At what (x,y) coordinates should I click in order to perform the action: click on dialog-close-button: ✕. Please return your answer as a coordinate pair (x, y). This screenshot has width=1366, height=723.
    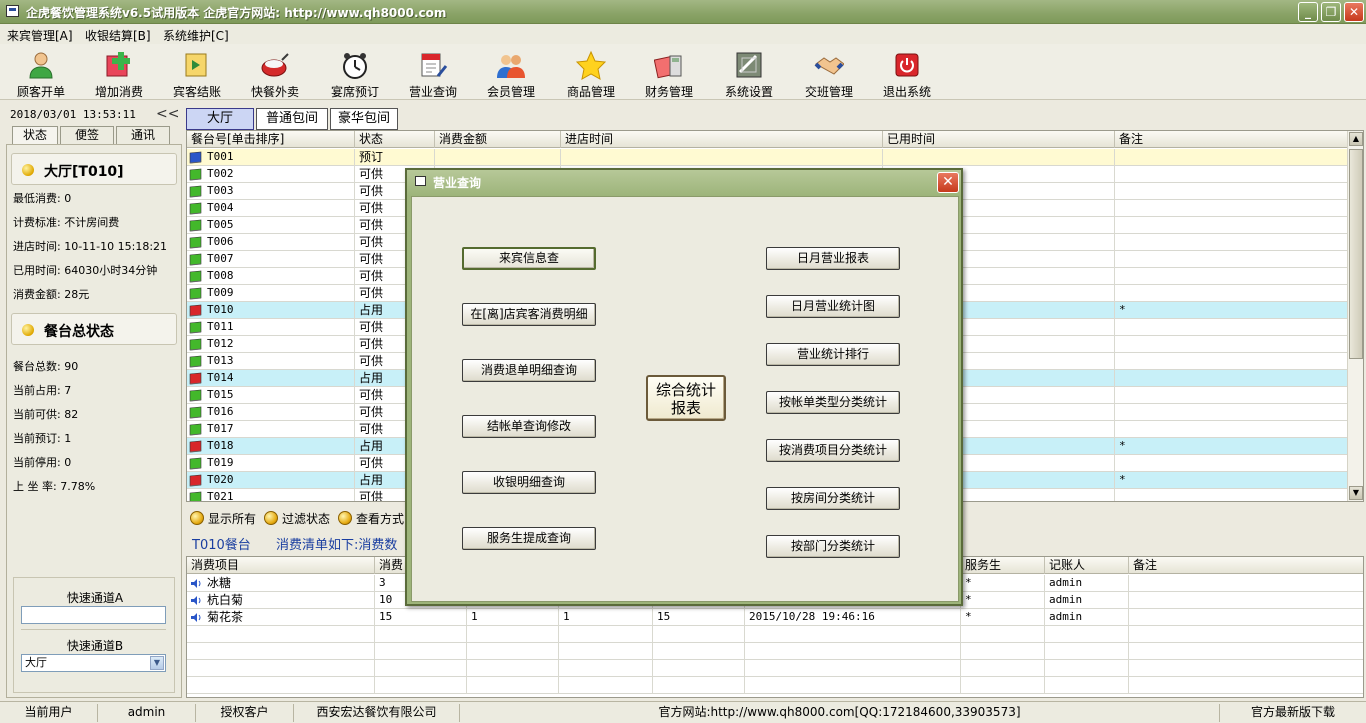
    Looking at the image, I should click on (948, 182).